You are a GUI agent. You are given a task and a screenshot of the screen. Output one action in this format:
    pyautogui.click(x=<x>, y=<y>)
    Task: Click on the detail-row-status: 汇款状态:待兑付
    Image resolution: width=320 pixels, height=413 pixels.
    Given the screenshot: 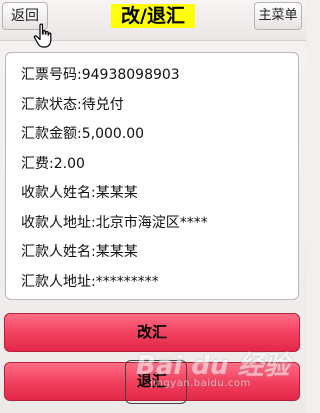 What is the action you would take?
    pyautogui.click(x=72, y=104)
    